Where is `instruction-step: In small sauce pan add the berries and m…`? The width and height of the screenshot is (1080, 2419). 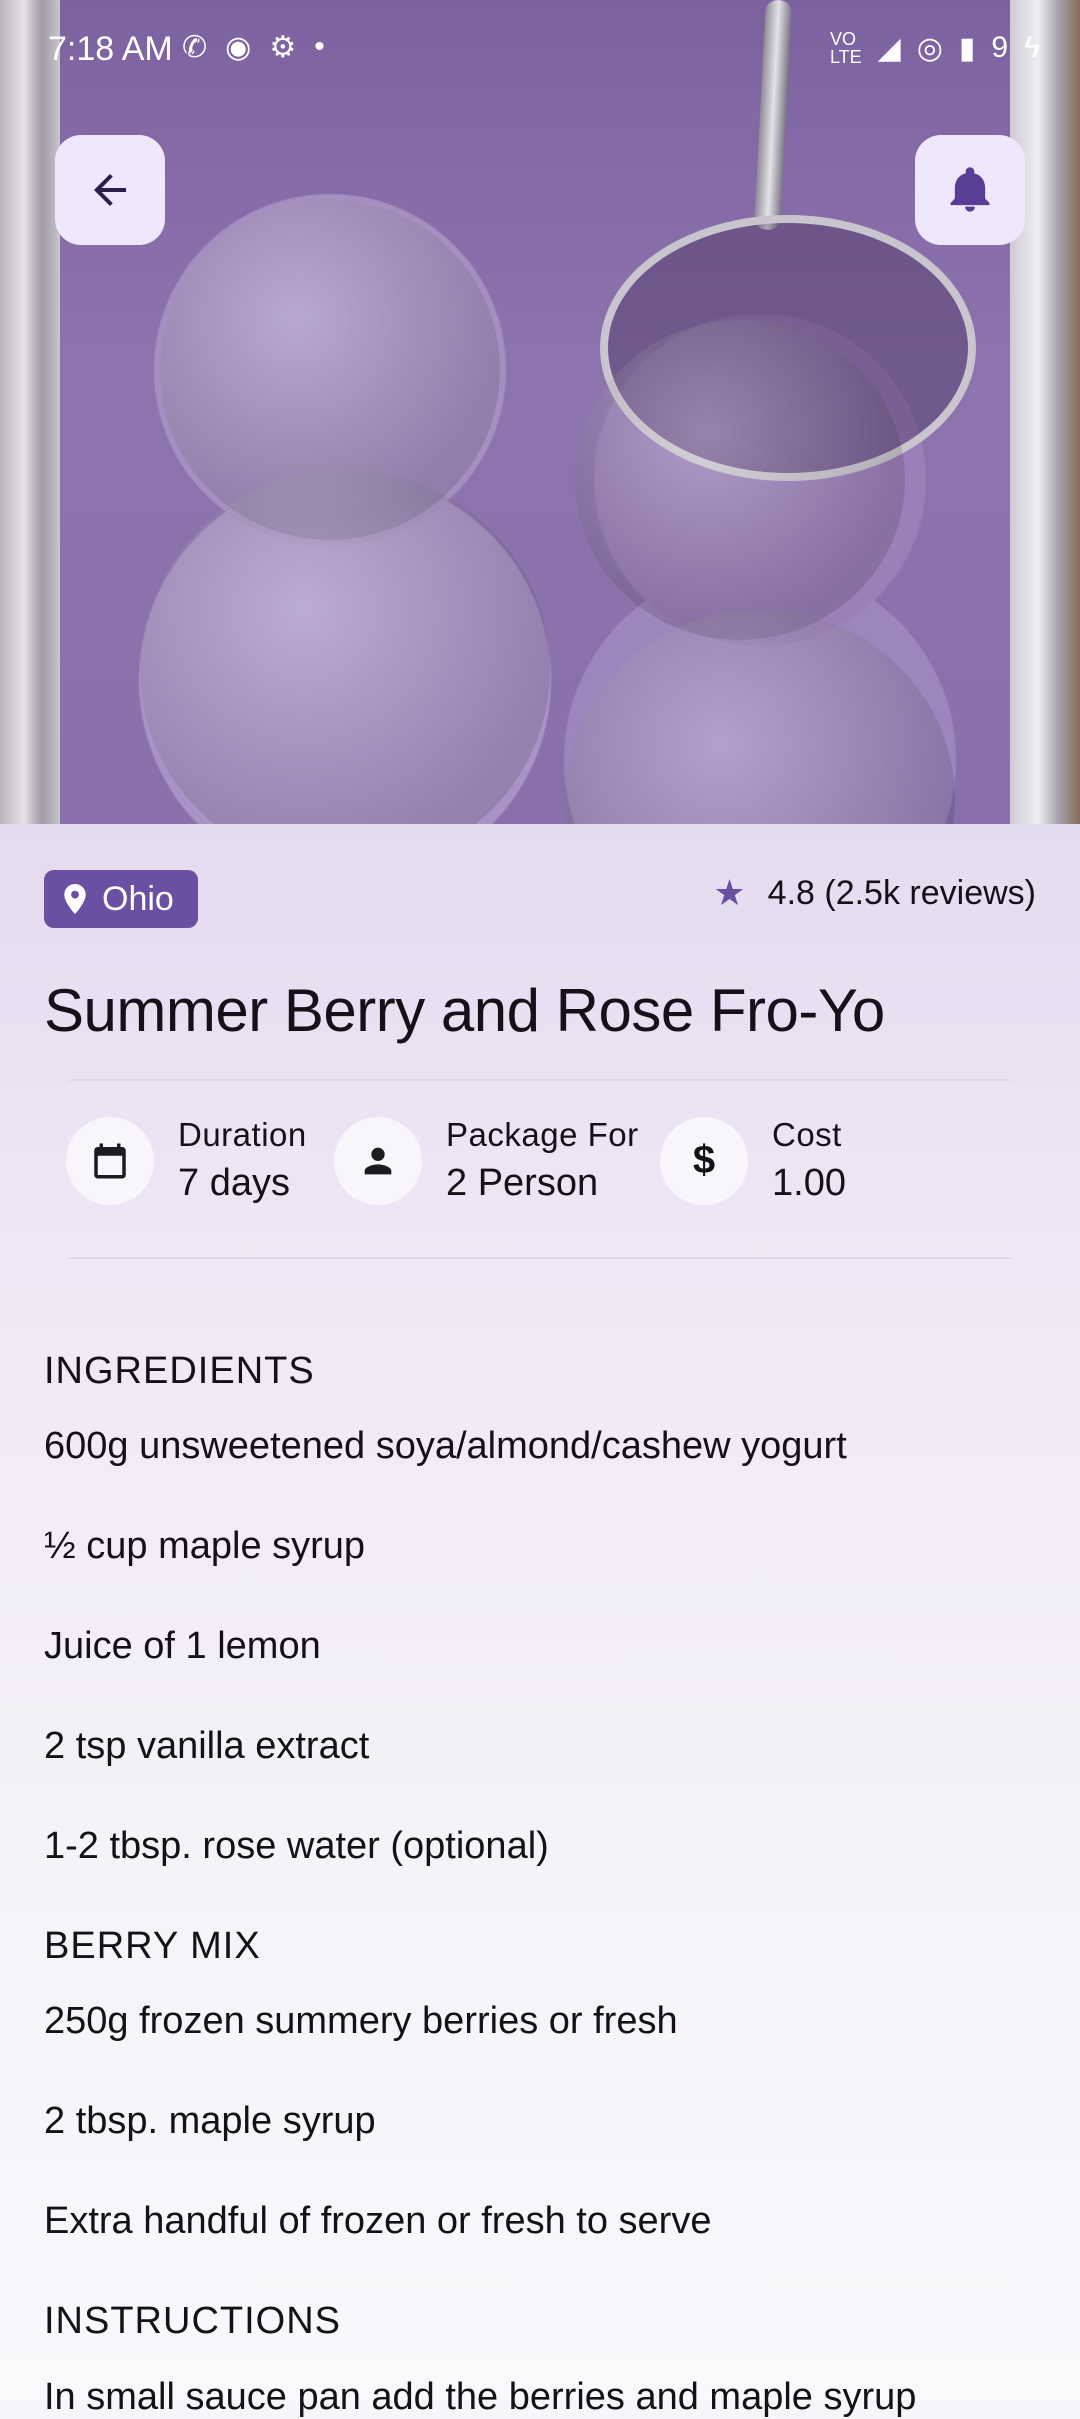 instruction-step: In small sauce pan add the berries and m… is located at coordinates (480, 2397).